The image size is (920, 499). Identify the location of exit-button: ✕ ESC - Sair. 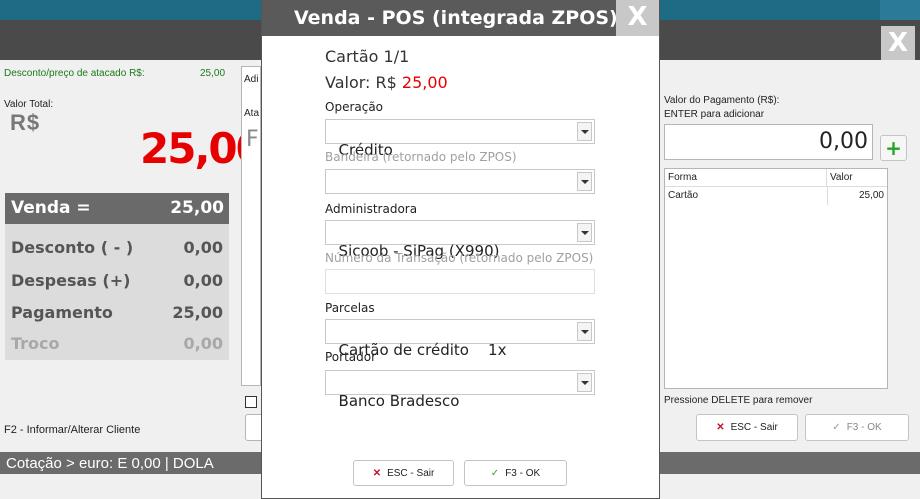
(747, 427).